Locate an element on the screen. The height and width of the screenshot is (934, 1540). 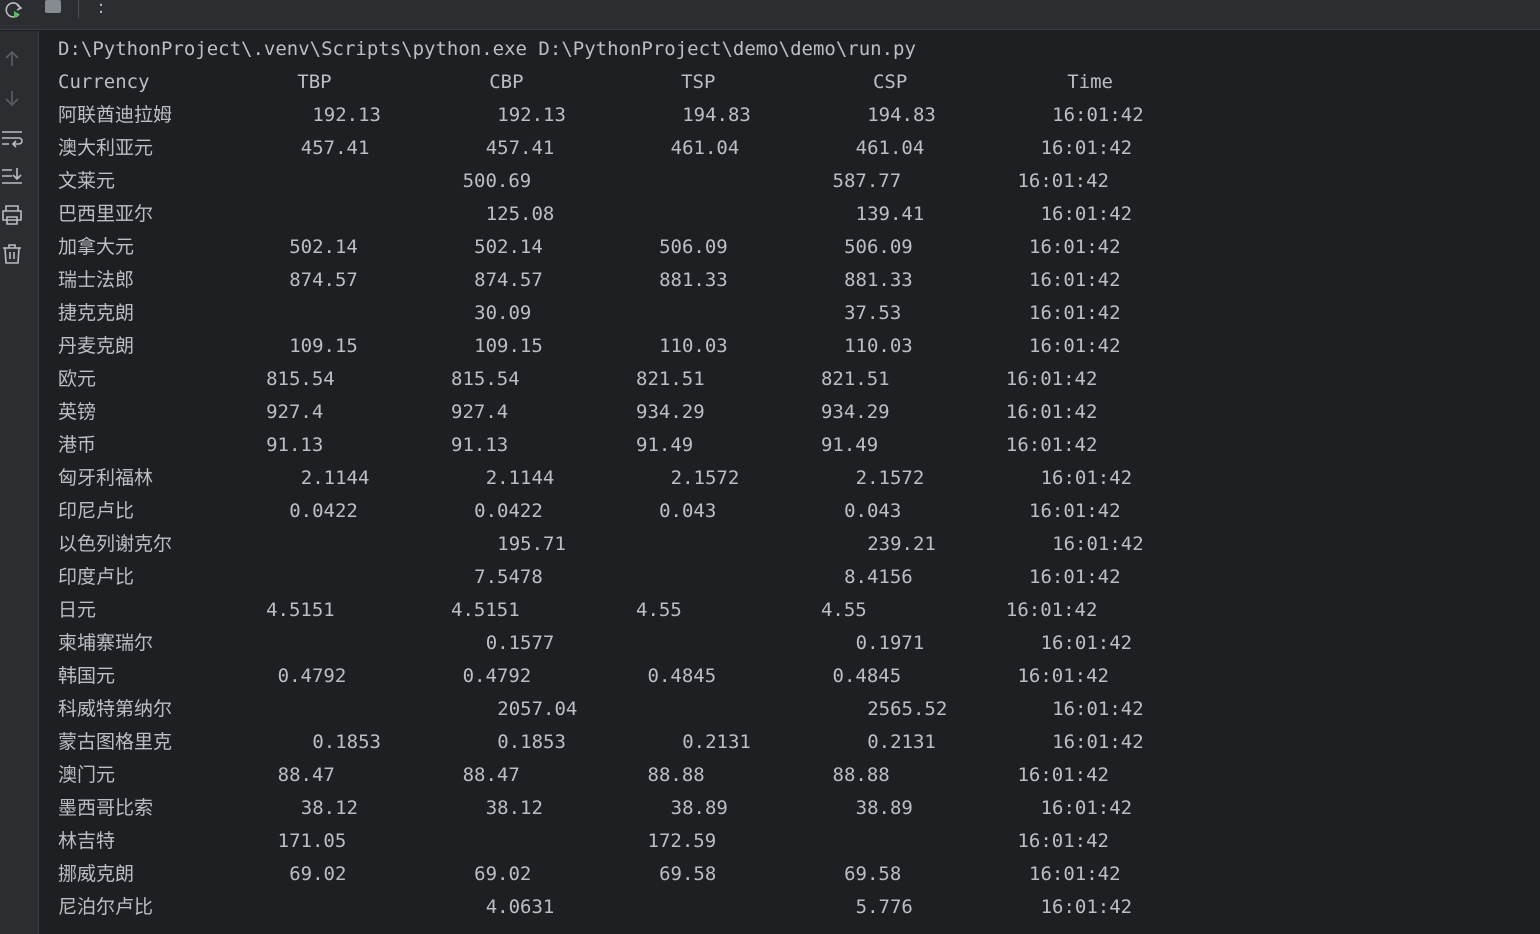
cbp-value: 4.5151 is located at coordinates (485, 610).